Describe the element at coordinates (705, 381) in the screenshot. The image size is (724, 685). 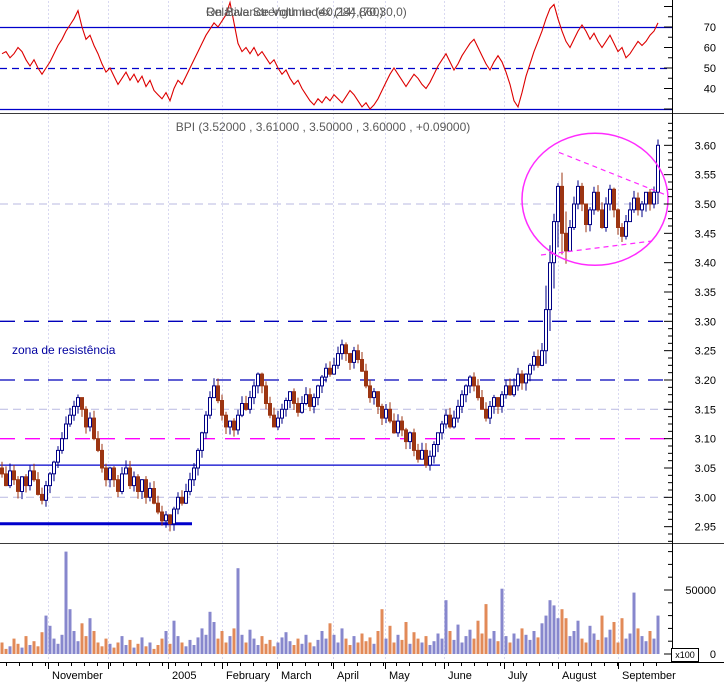
I see `axis-tick-label: 3.20` at that location.